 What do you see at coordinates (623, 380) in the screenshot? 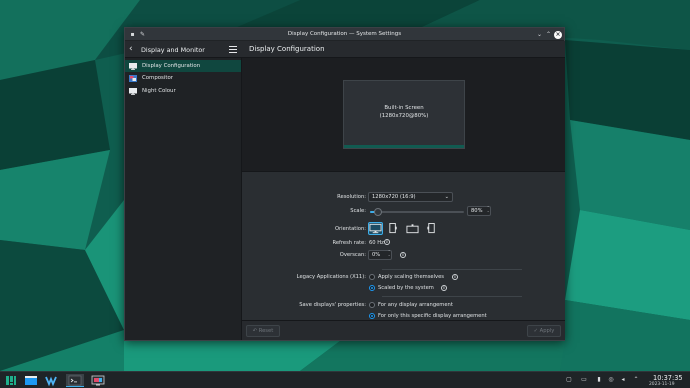
I see `volume-icon: ◂` at bounding box center [623, 380].